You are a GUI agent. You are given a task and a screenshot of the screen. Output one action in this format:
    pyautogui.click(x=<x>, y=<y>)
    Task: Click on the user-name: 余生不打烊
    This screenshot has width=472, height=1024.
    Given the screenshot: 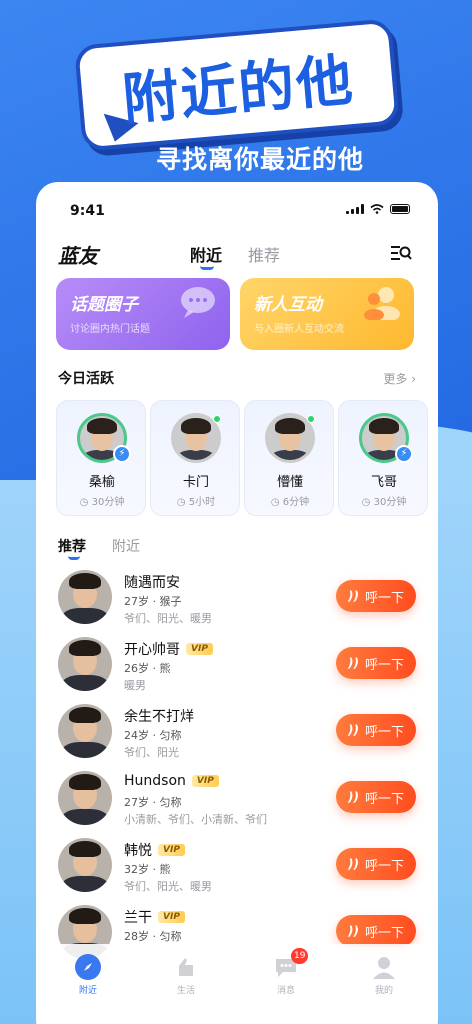 What is the action you would take?
    pyautogui.click(x=159, y=716)
    